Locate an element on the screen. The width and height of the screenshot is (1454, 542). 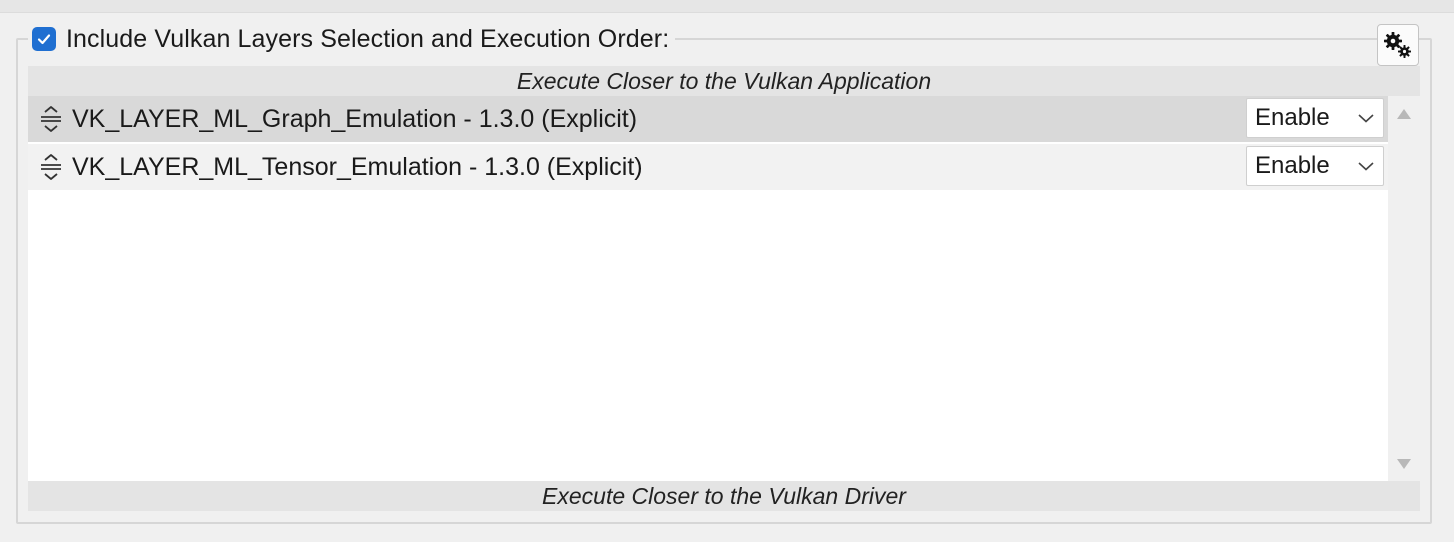
include-layers-checkbox is located at coordinates (44, 39).